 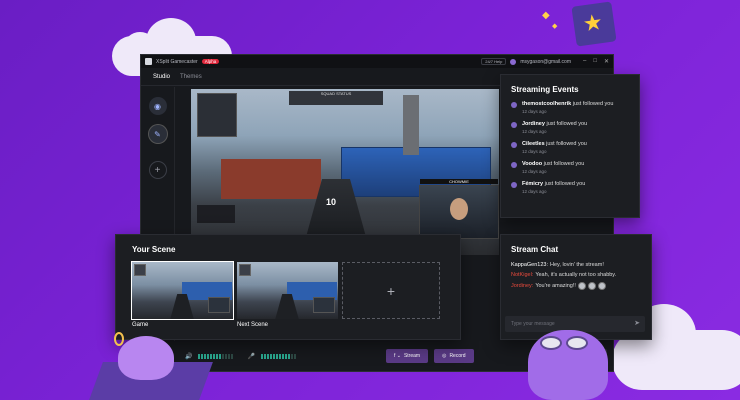 I want to click on scene-thumbnail-game, so click(x=182, y=290).